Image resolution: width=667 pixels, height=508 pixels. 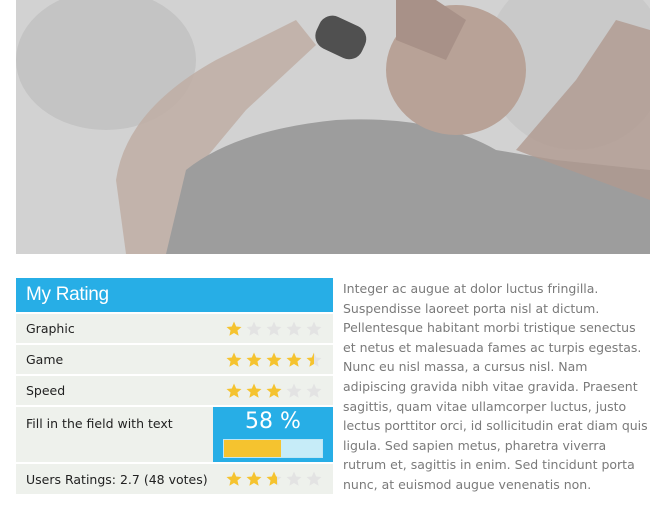 What do you see at coordinates (117, 479) in the screenshot?
I see `users-rating-label: Users Ratings: 2.7 (48 votes)` at bounding box center [117, 479].